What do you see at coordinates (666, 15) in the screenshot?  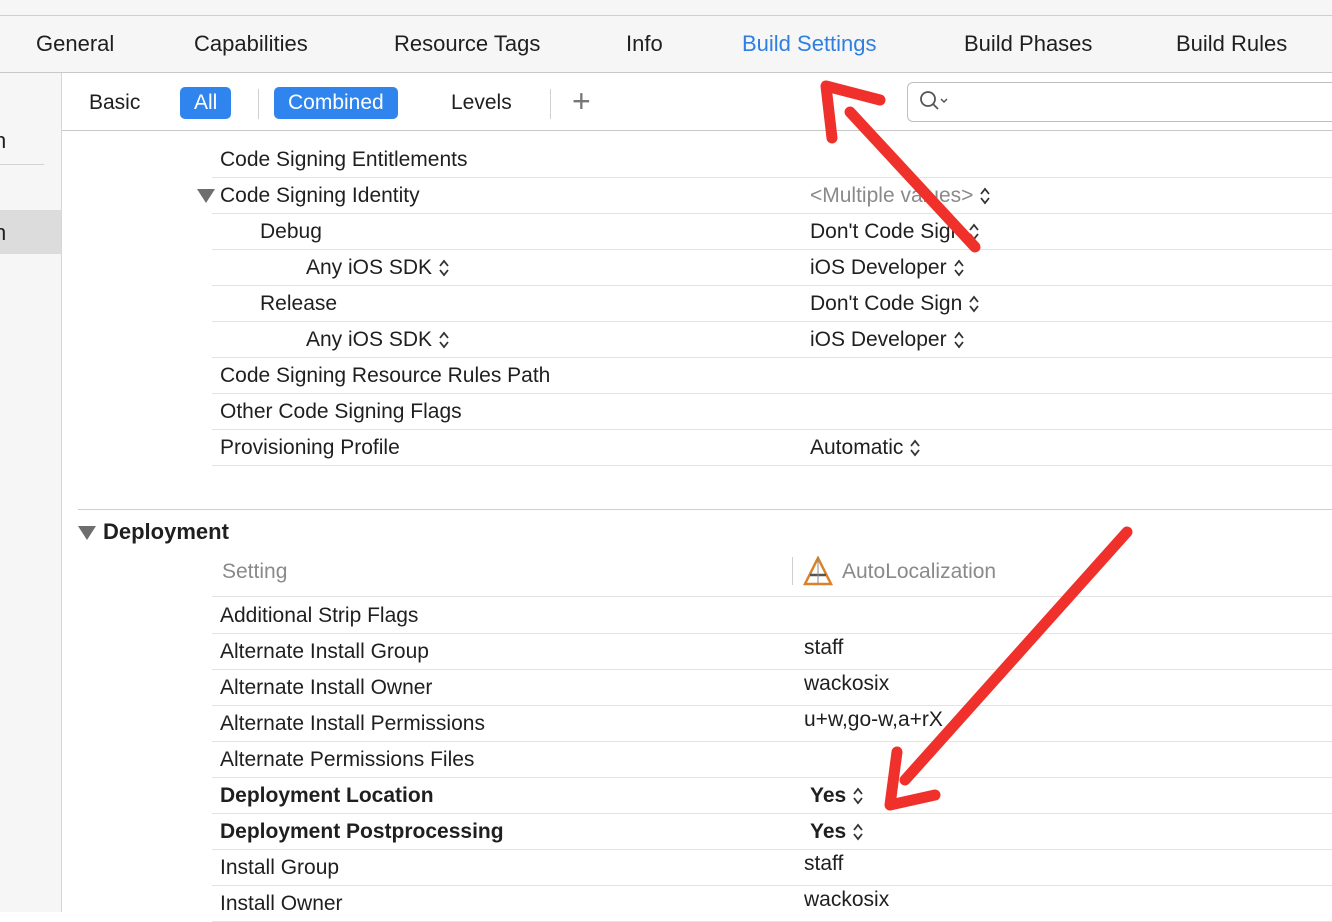 I see `top-divider` at bounding box center [666, 15].